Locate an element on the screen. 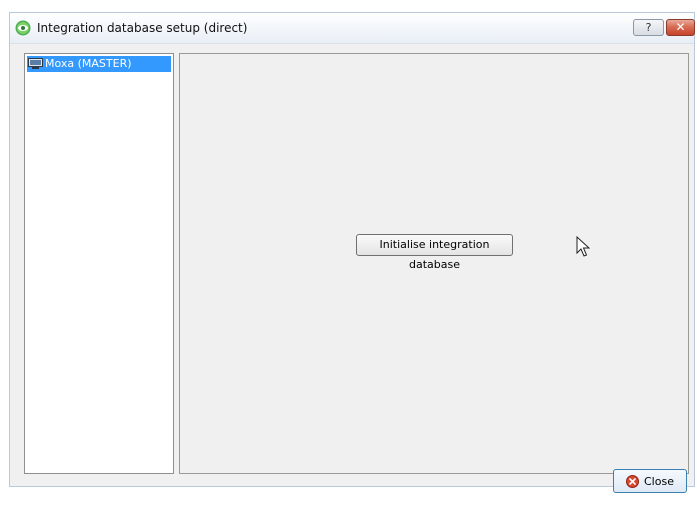 This screenshot has width=697, height=515. close-button: Close is located at coordinates (650, 481).